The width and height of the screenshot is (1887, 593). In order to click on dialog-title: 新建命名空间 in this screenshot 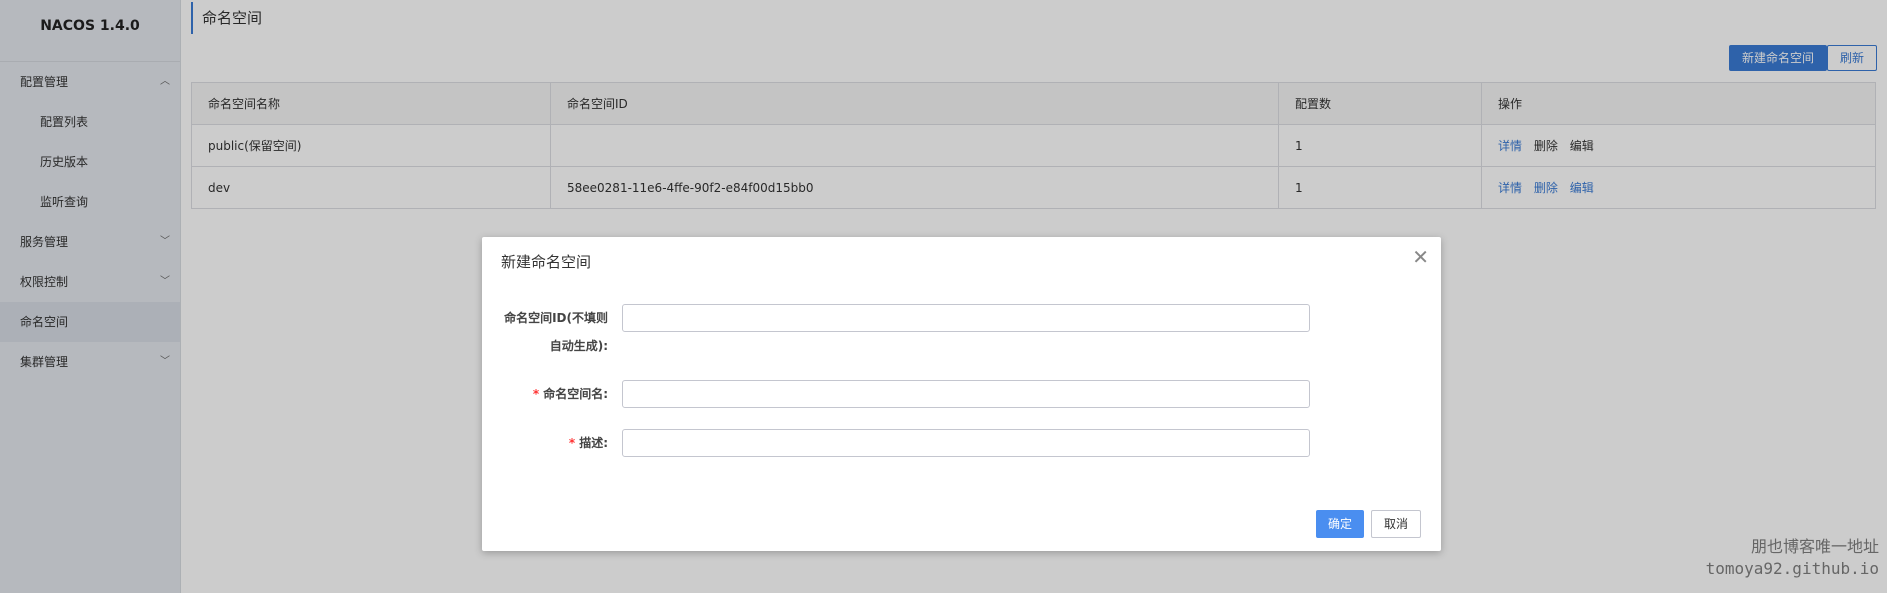, I will do `click(546, 262)`.